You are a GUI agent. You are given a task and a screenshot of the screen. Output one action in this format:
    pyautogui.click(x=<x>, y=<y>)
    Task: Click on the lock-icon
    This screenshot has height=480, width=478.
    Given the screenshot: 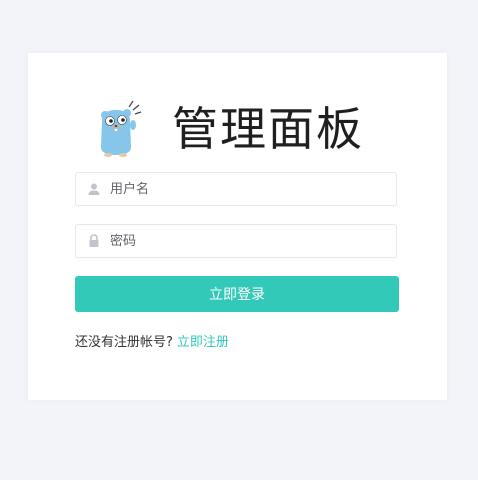 What is the action you would take?
    pyautogui.click(x=94, y=240)
    